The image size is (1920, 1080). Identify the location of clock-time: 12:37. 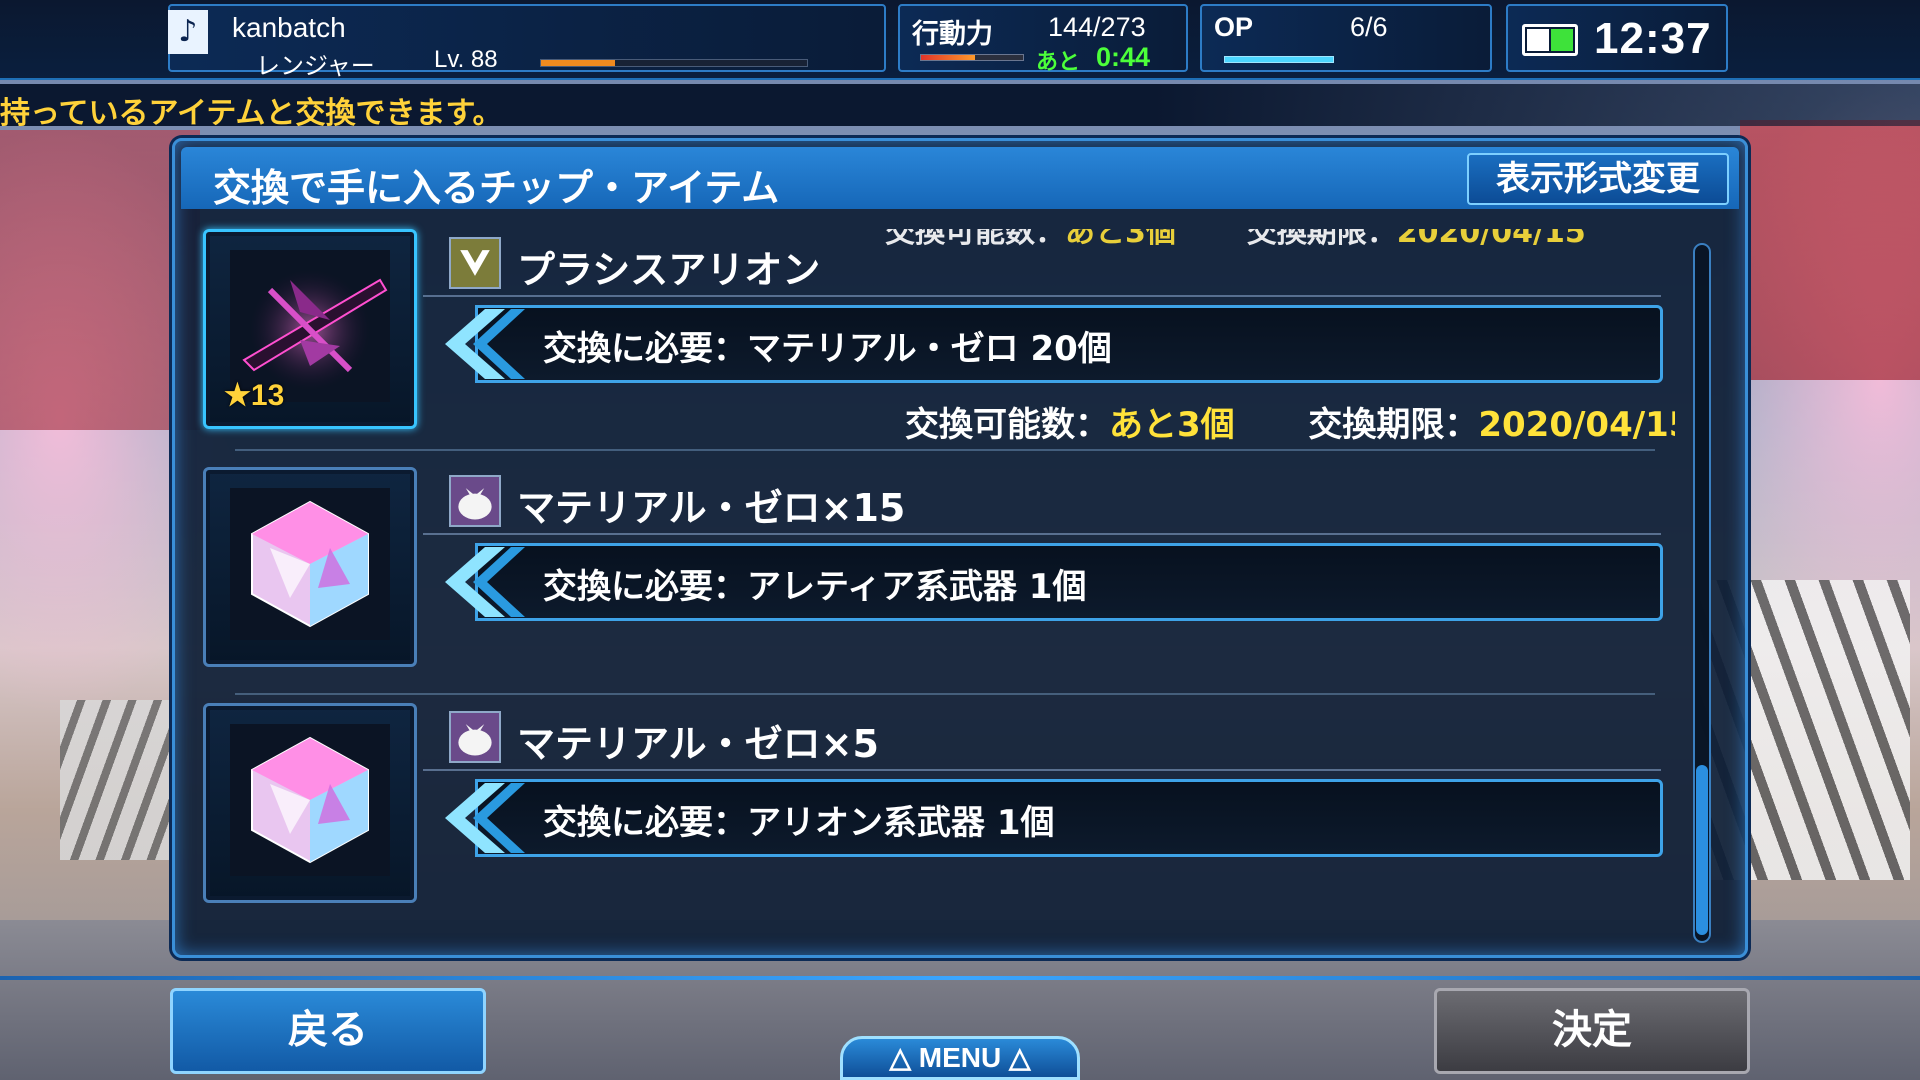
(1653, 38).